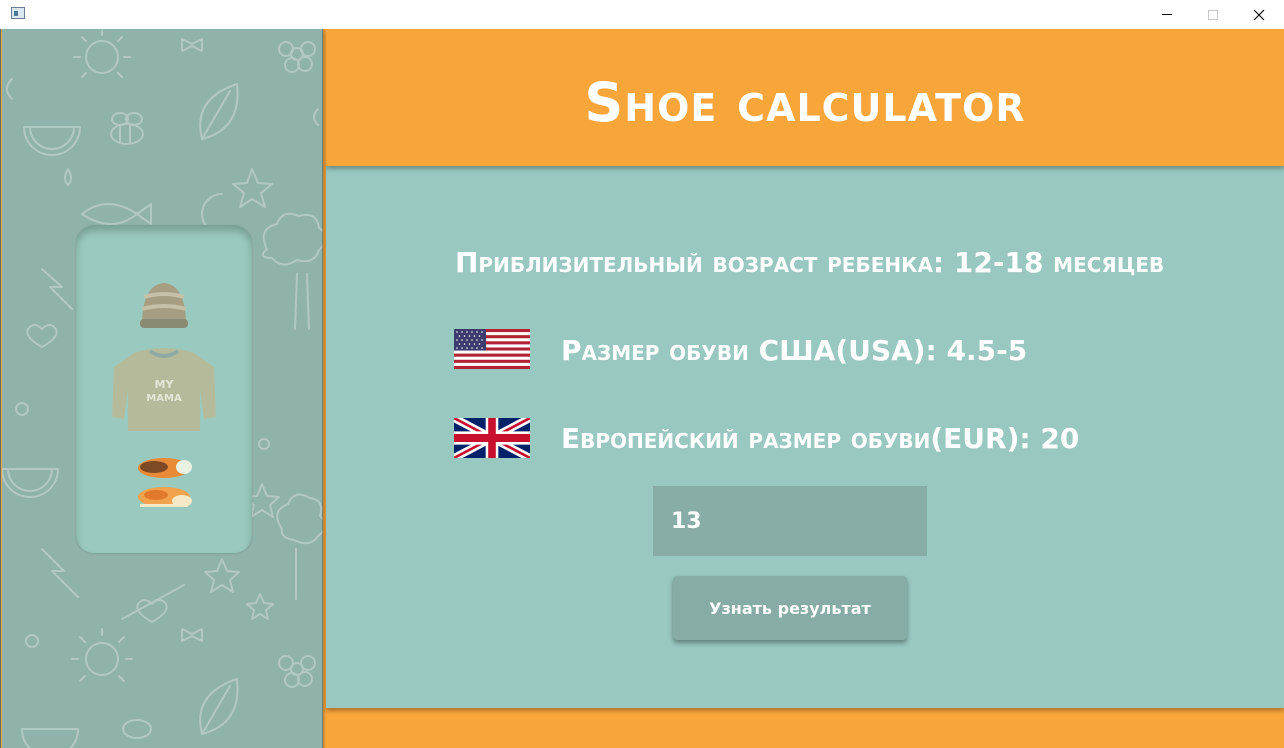  I want to click on minimize-button, so click(1167, 14).